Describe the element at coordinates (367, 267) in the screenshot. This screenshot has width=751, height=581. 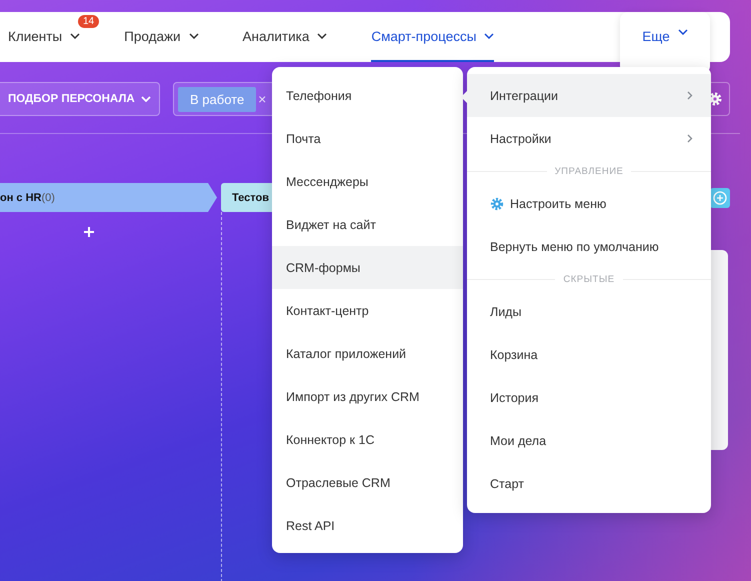
I see `submenu-item: CRM-формы` at that location.